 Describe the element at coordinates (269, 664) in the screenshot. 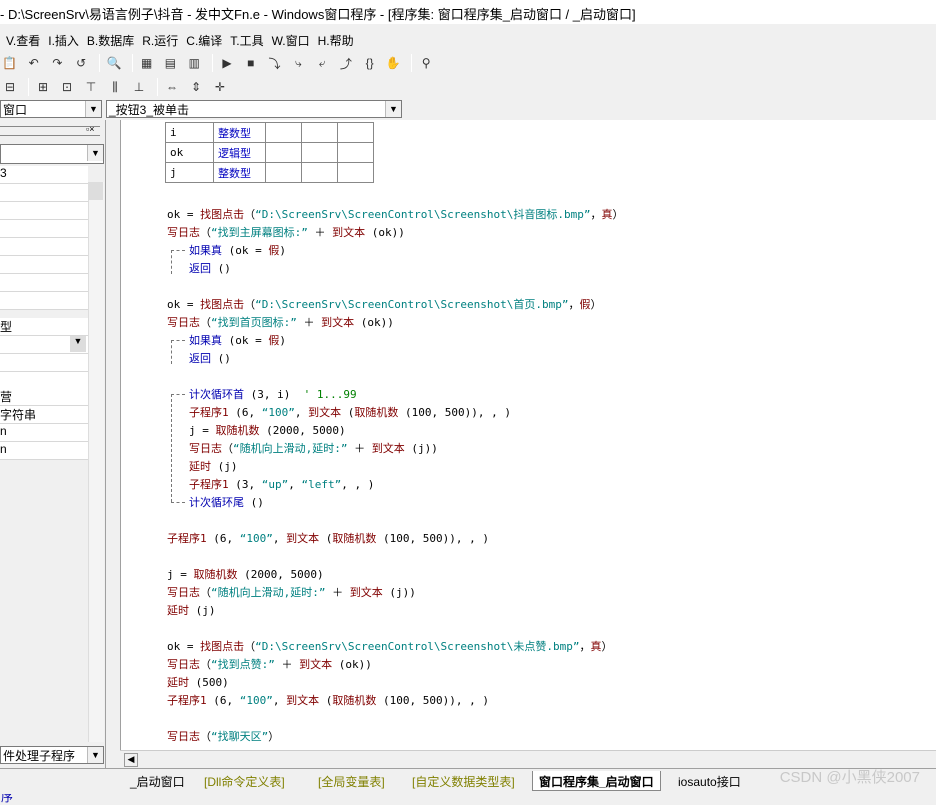

I see `code-line: 写日志（“找到点赞:” ＋ 到文本 (ok))` at that location.